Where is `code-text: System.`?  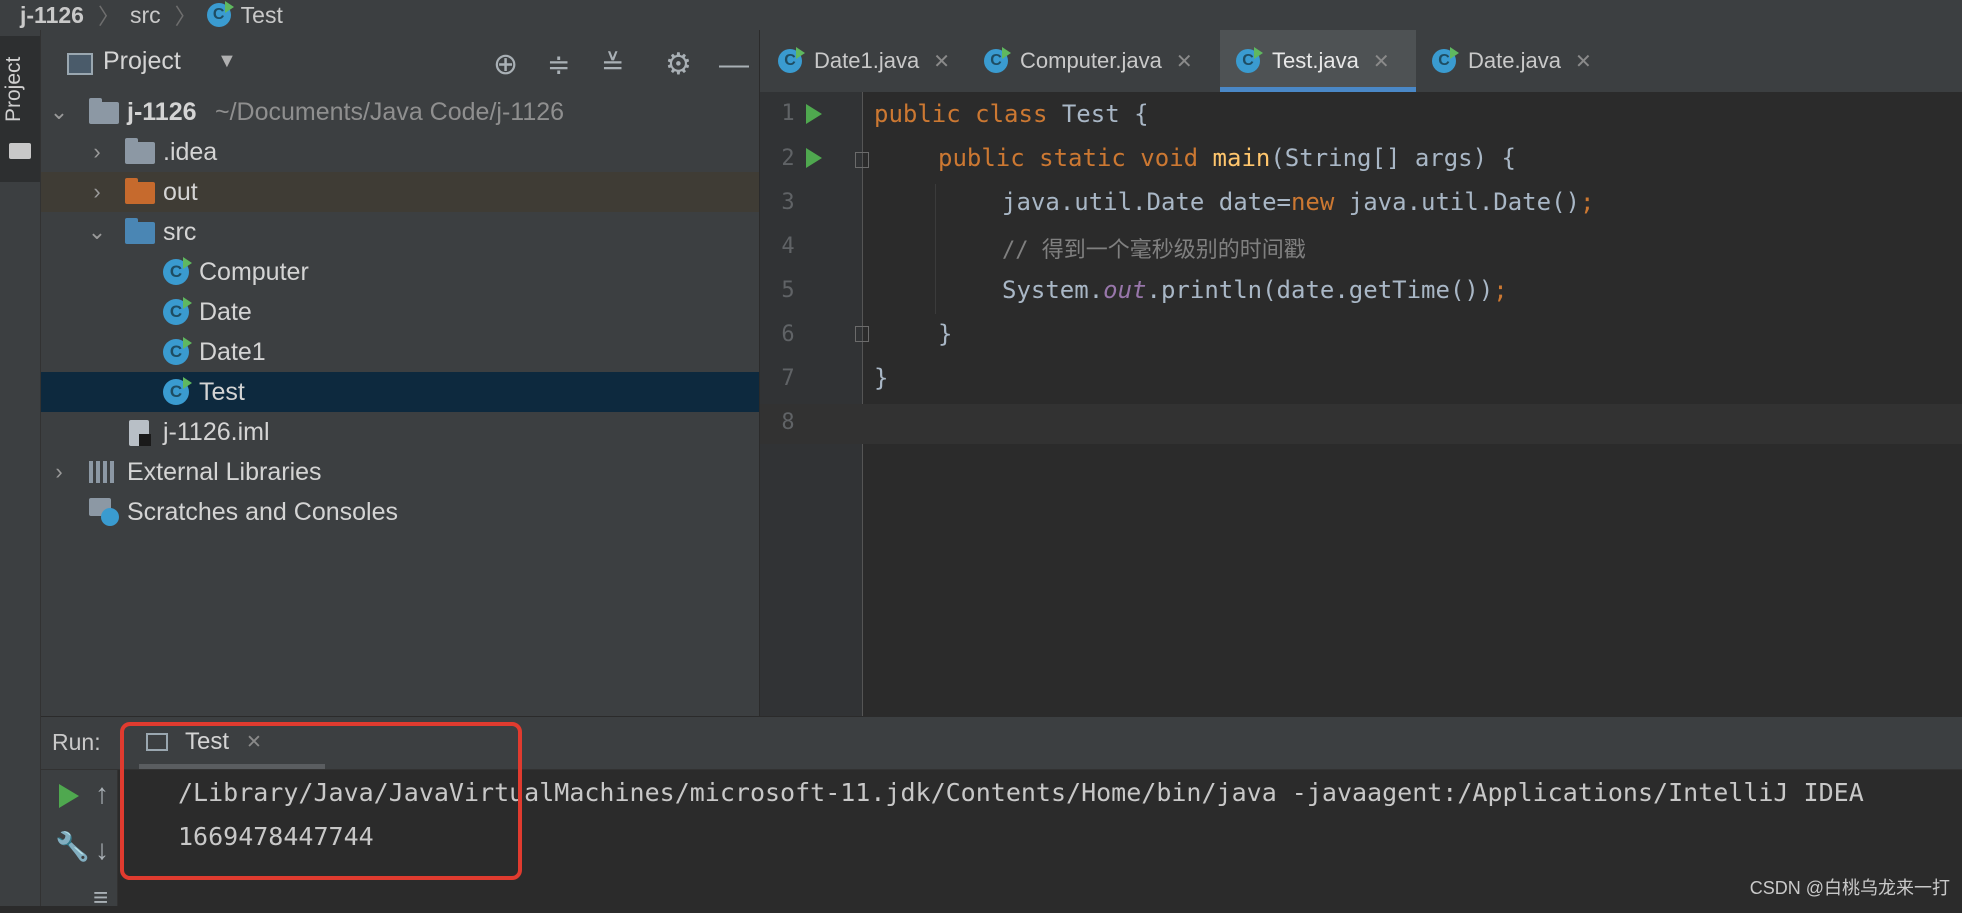
code-text: System. is located at coordinates (1053, 290).